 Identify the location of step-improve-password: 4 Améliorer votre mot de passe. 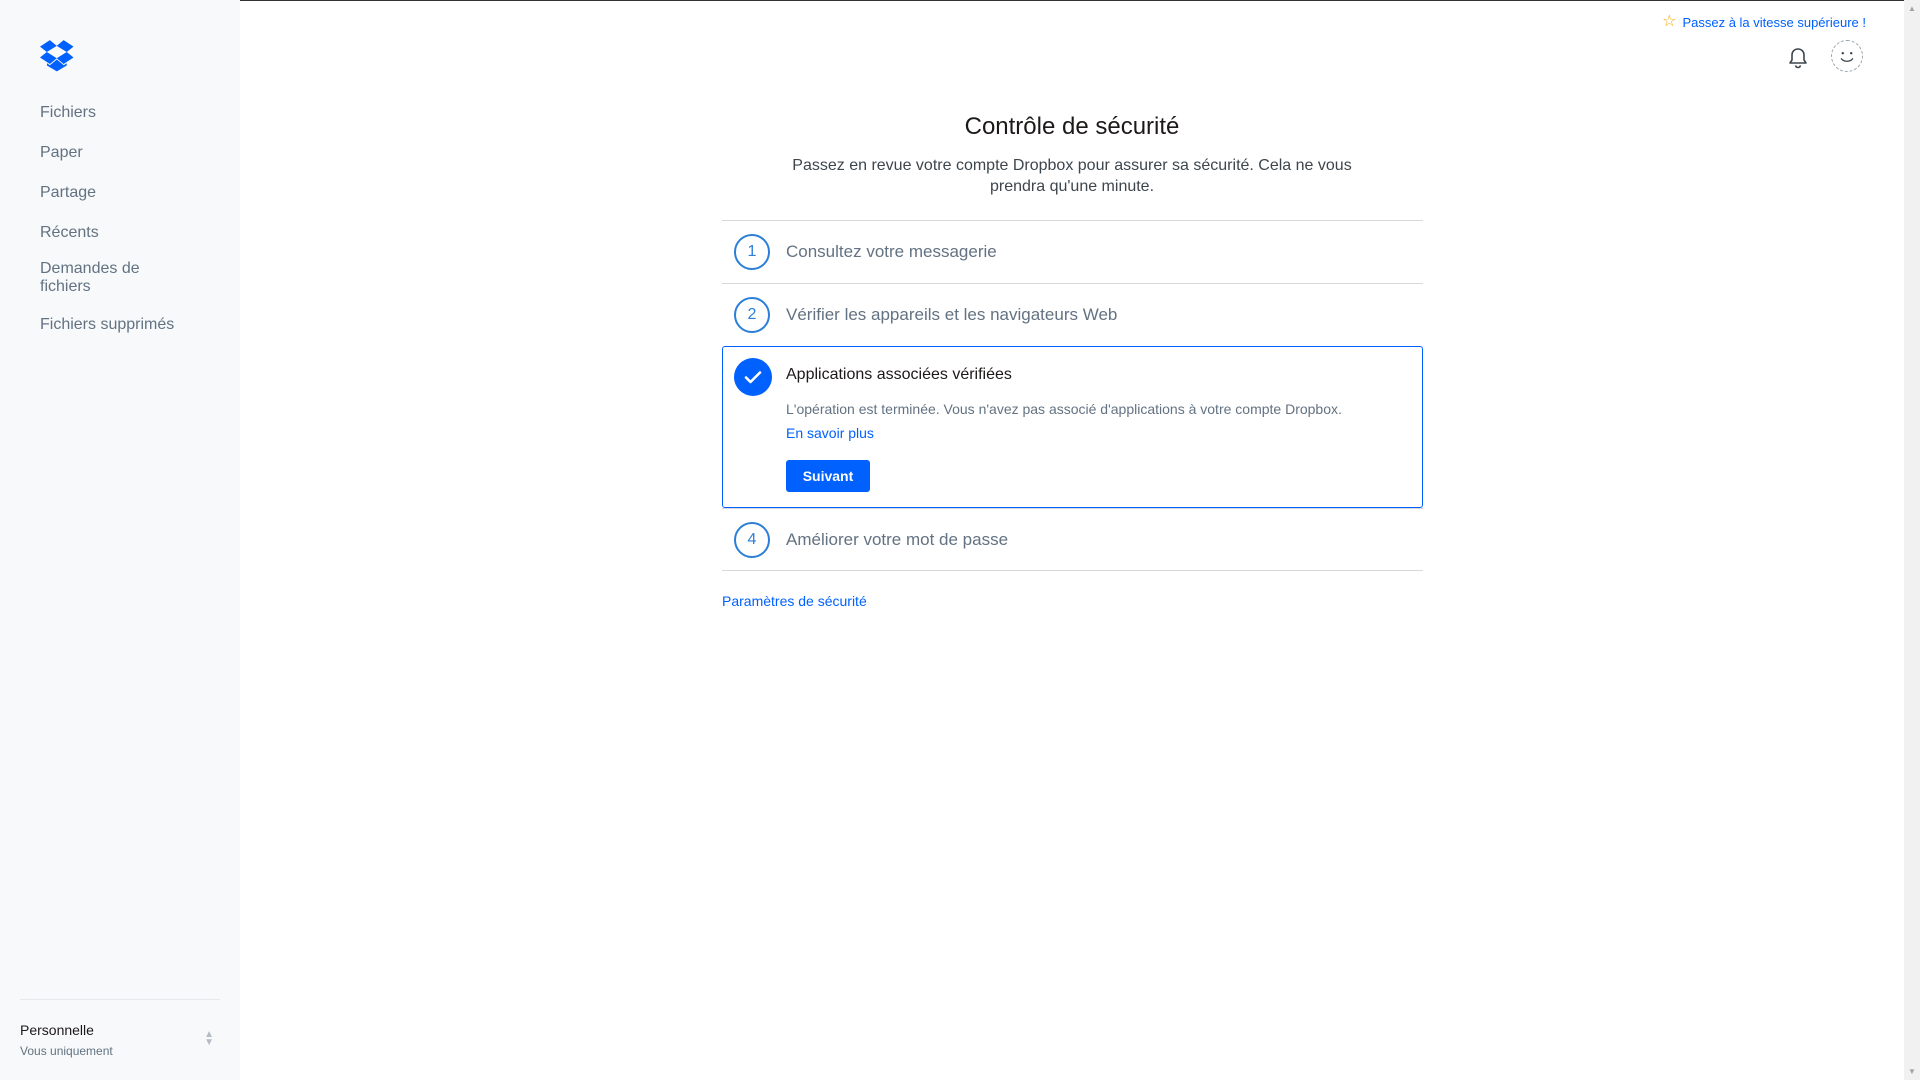
(1072, 539).